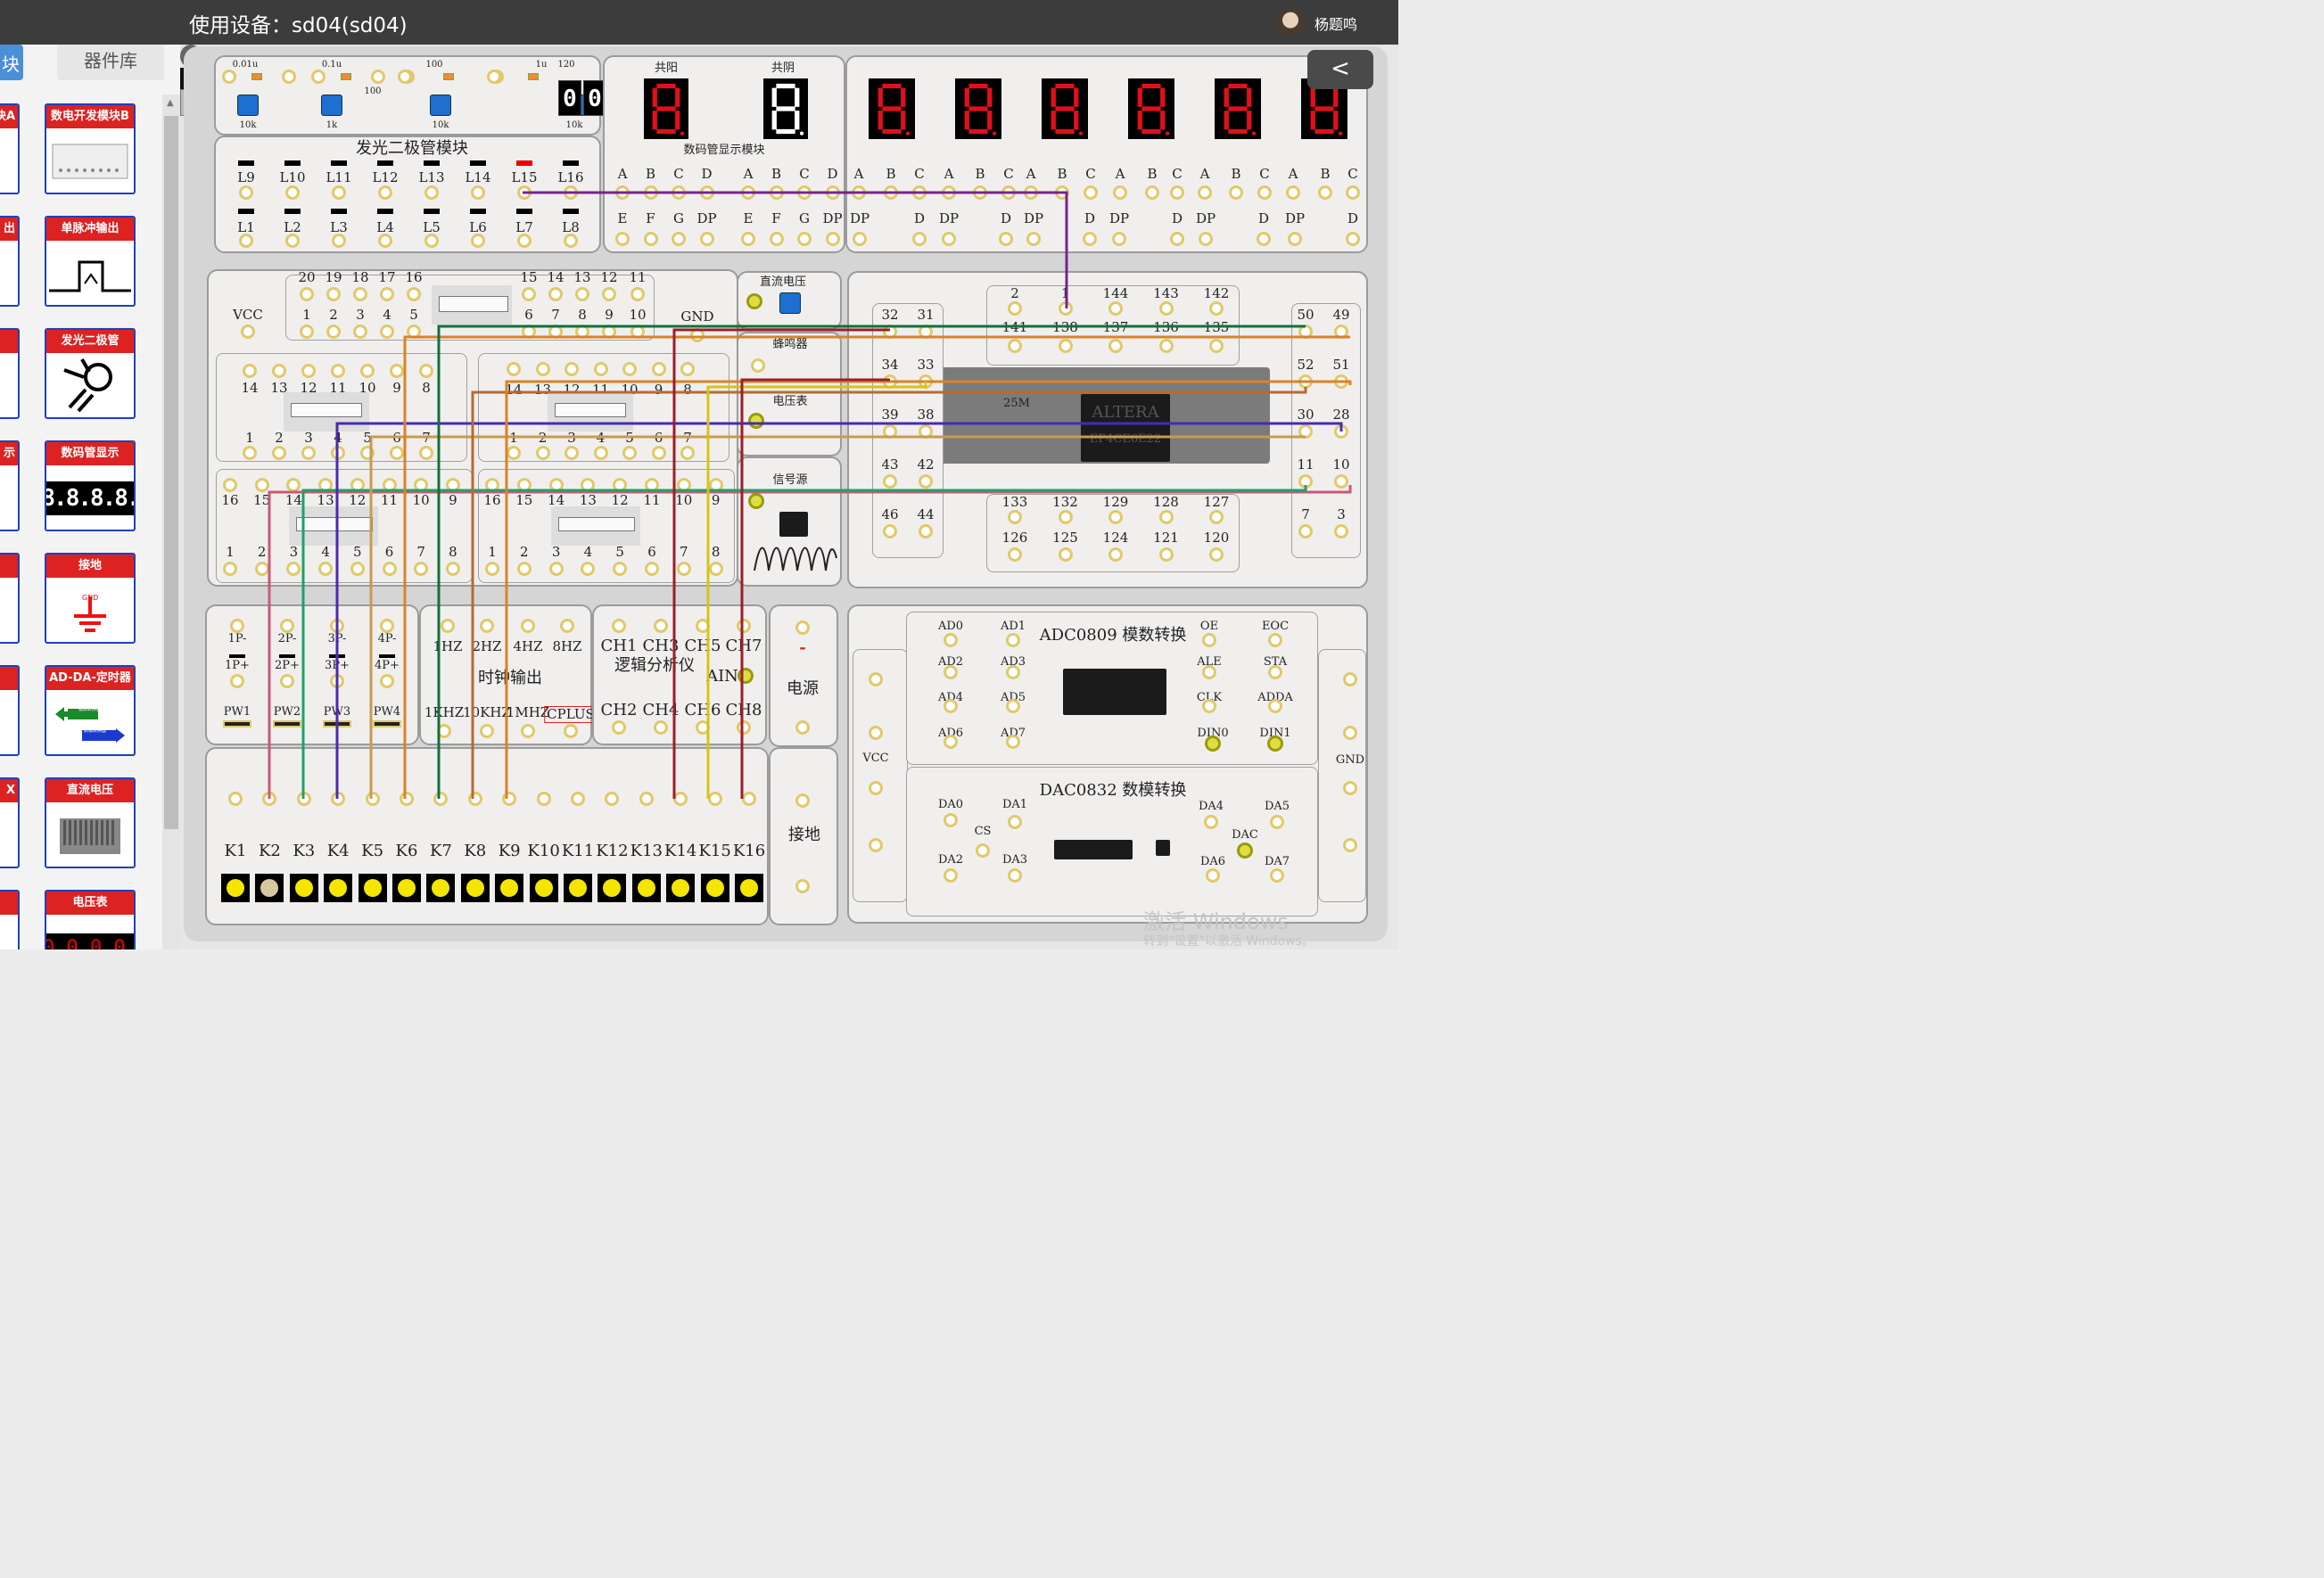 The image size is (2324, 1578). What do you see at coordinates (171, 472) in the screenshot?
I see `scrollbar-thumb` at bounding box center [171, 472].